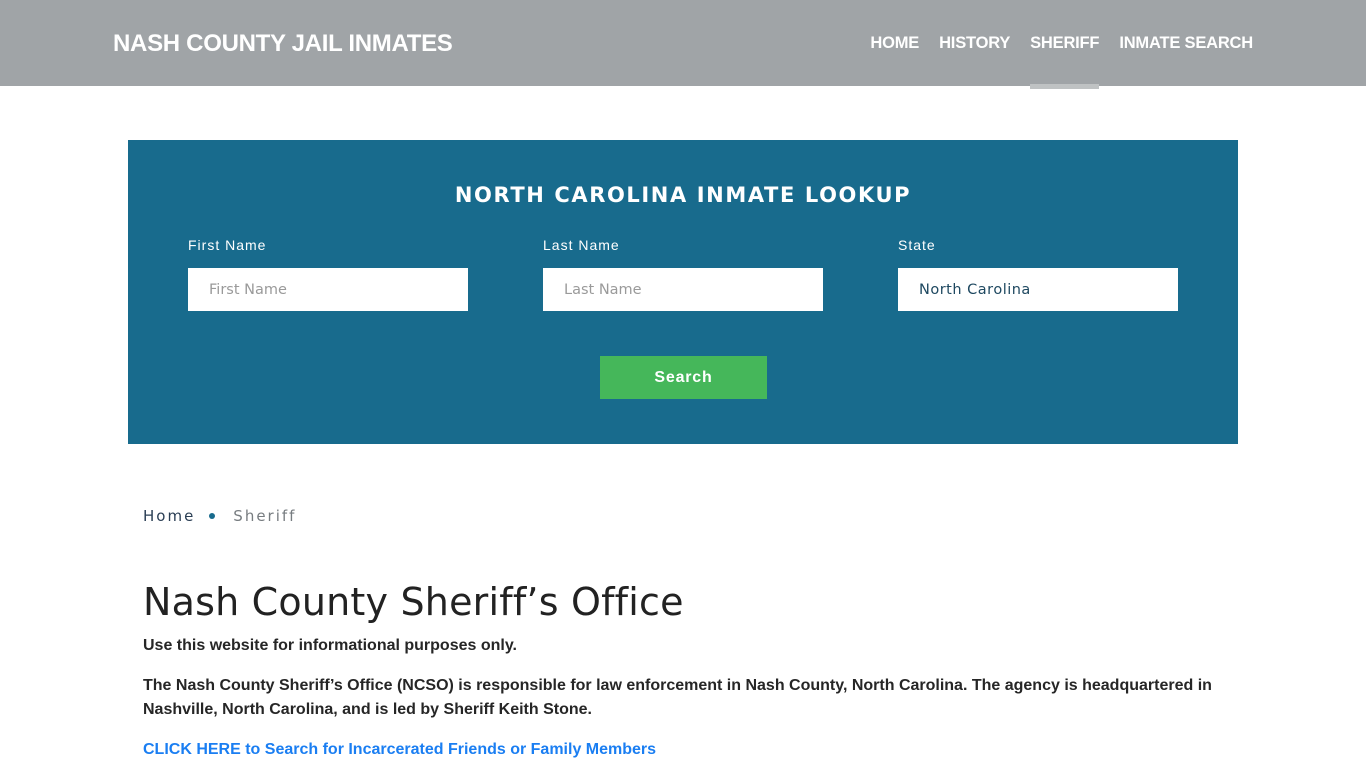 The image size is (1366, 768). What do you see at coordinates (212, 516) in the screenshot?
I see `breadcrumb-separator-dot` at bounding box center [212, 516].